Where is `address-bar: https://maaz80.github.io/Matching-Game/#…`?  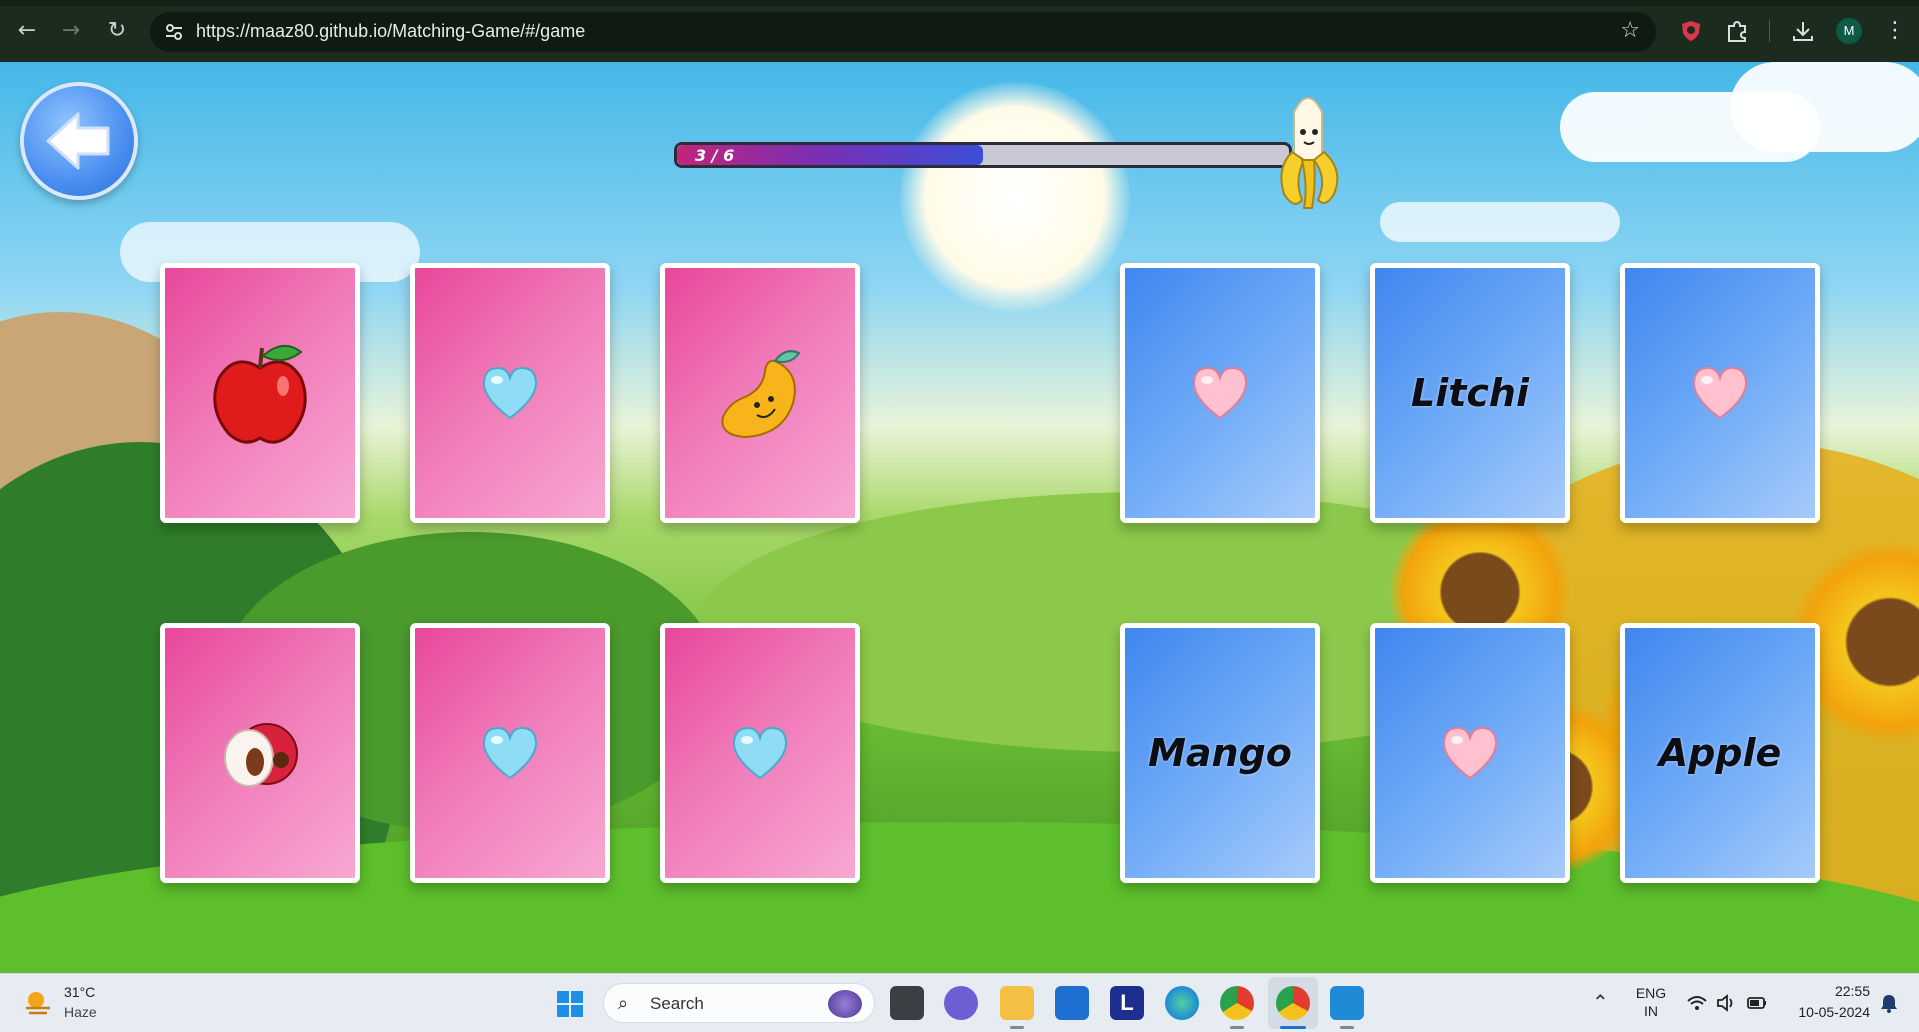
address-bar: https://maaz80.github.io/Matching-Game/#… is located at coordinates (903, 32).